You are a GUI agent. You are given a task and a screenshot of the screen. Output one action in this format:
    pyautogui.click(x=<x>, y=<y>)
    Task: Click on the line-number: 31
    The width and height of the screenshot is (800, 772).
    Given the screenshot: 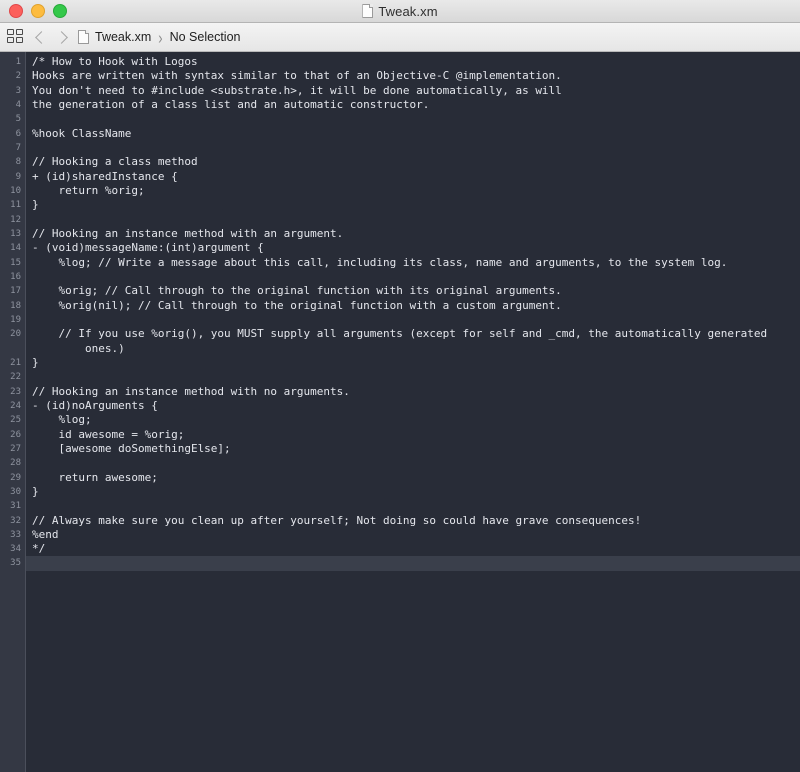 What is the action you would take?
    pyautogui.click(x=15, y=506)
    